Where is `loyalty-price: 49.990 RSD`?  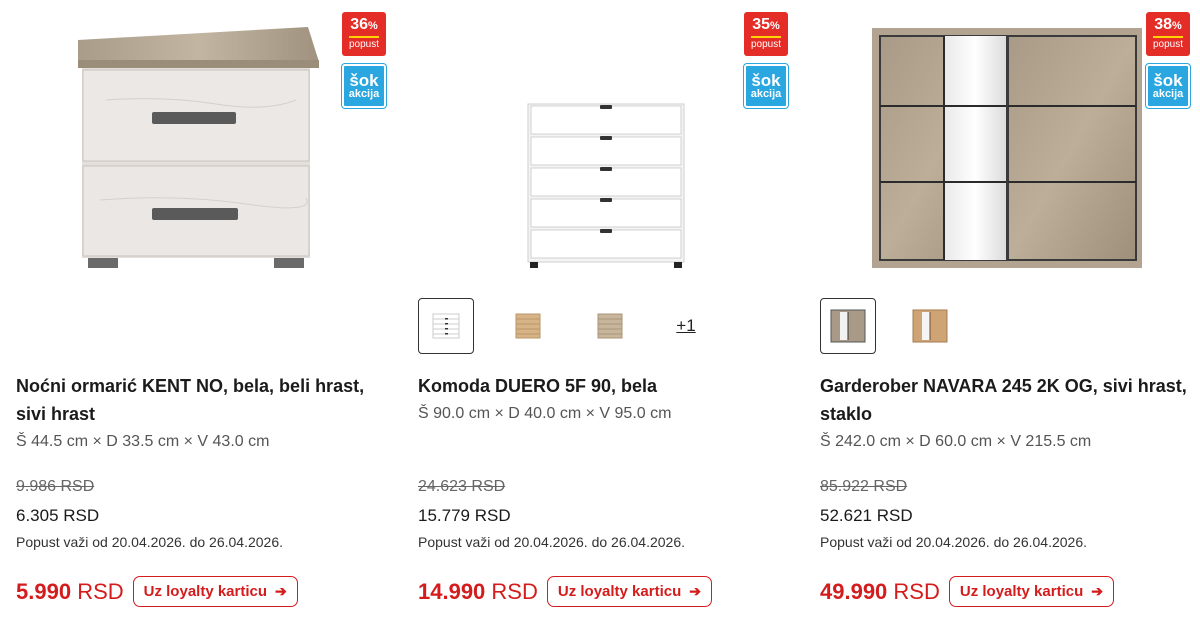
loyalty-price: 49.990 RSD is located at coordinates (880, 592).